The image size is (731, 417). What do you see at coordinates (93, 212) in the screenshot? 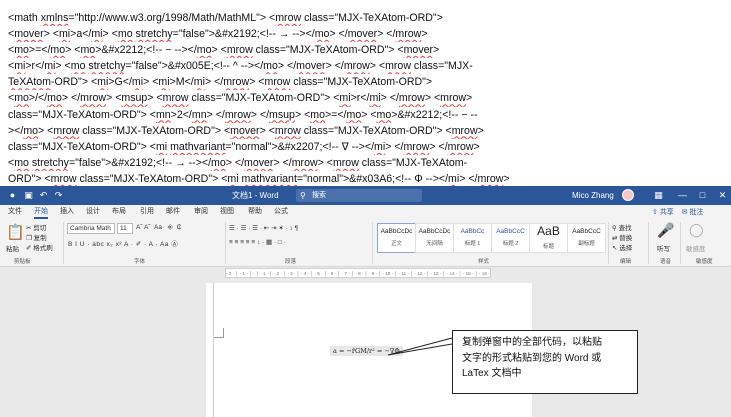
I see `menu-tab: 设计` at bounding box center [93, 212].